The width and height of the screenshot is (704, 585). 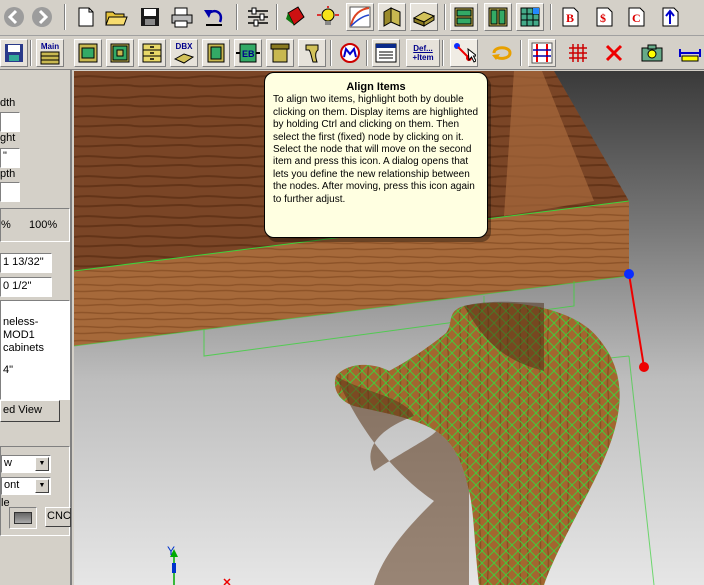 I want to click on panel-icon, so click(x=392, y=17).